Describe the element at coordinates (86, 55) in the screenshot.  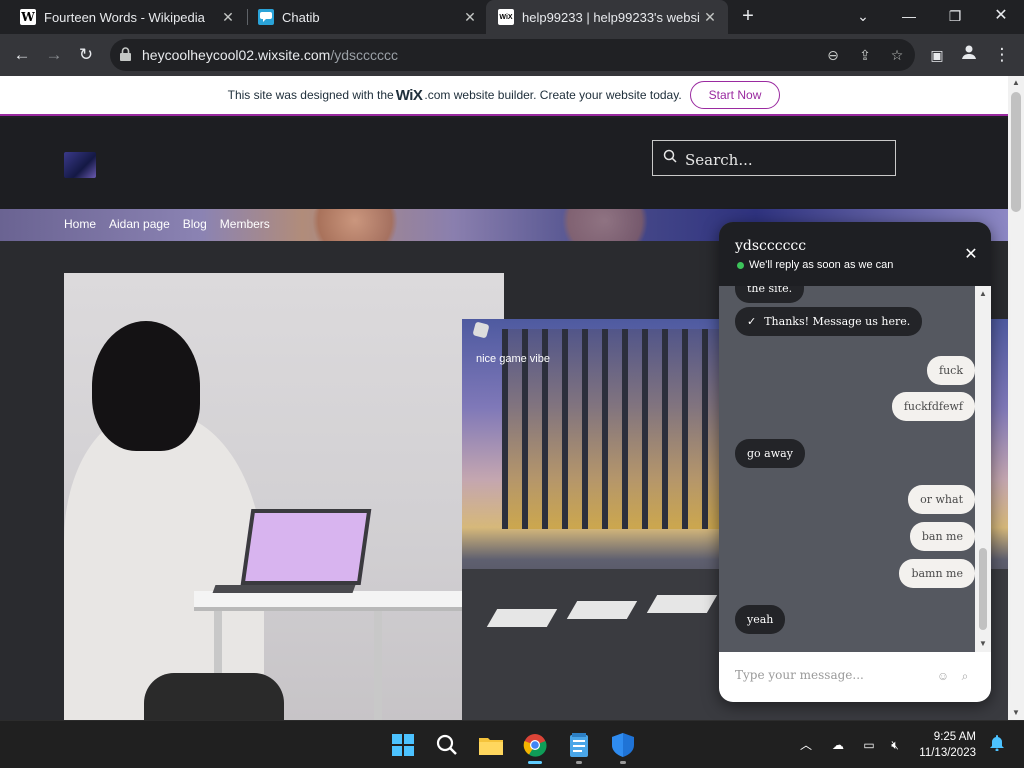
I see `reload-icon: ↻` at that location.